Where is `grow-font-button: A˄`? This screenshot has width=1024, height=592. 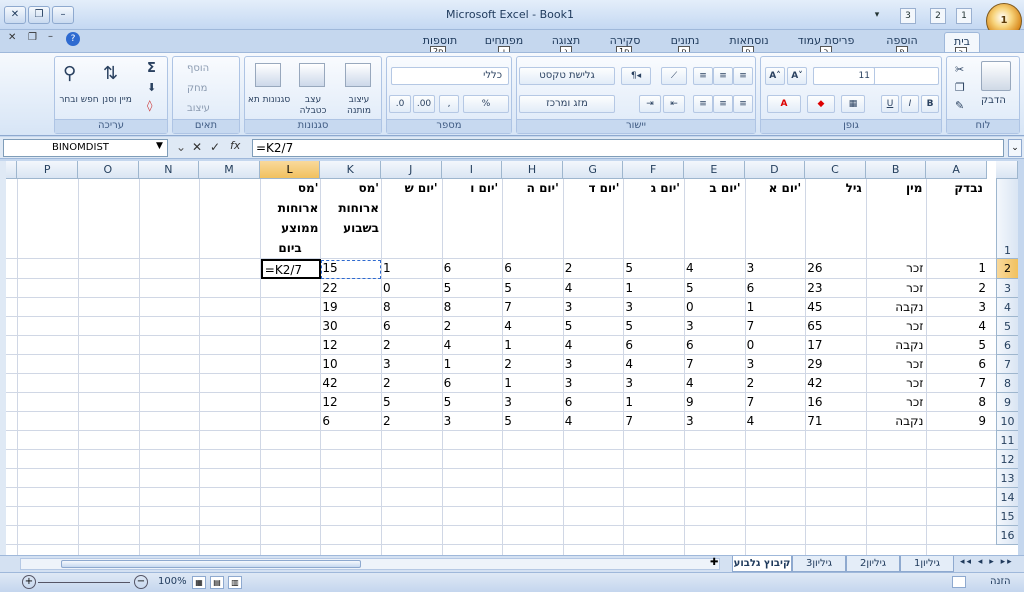
grow-font-button: A˄ is located at coordinates (775, 76).